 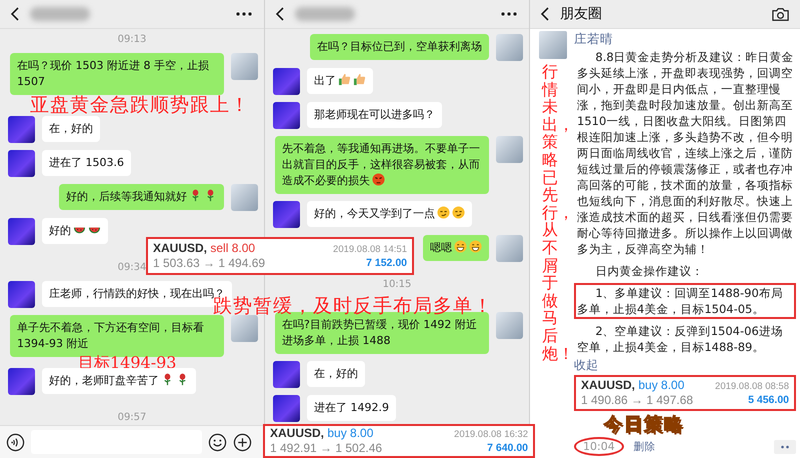 I want to click on annotation-text: 行情未出，策略已先行，从不屑于做马后炮！, so click(x=553, y=212).